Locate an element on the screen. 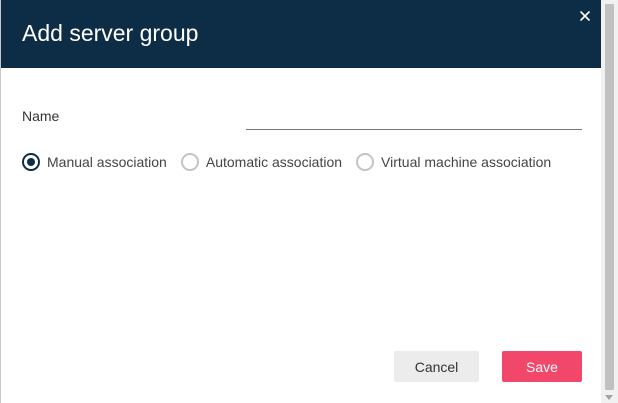 Image resolution: width=618 pixels, height=403 pixels. radio-automatic-association: Automatic association is located at coordinates (261, 162).